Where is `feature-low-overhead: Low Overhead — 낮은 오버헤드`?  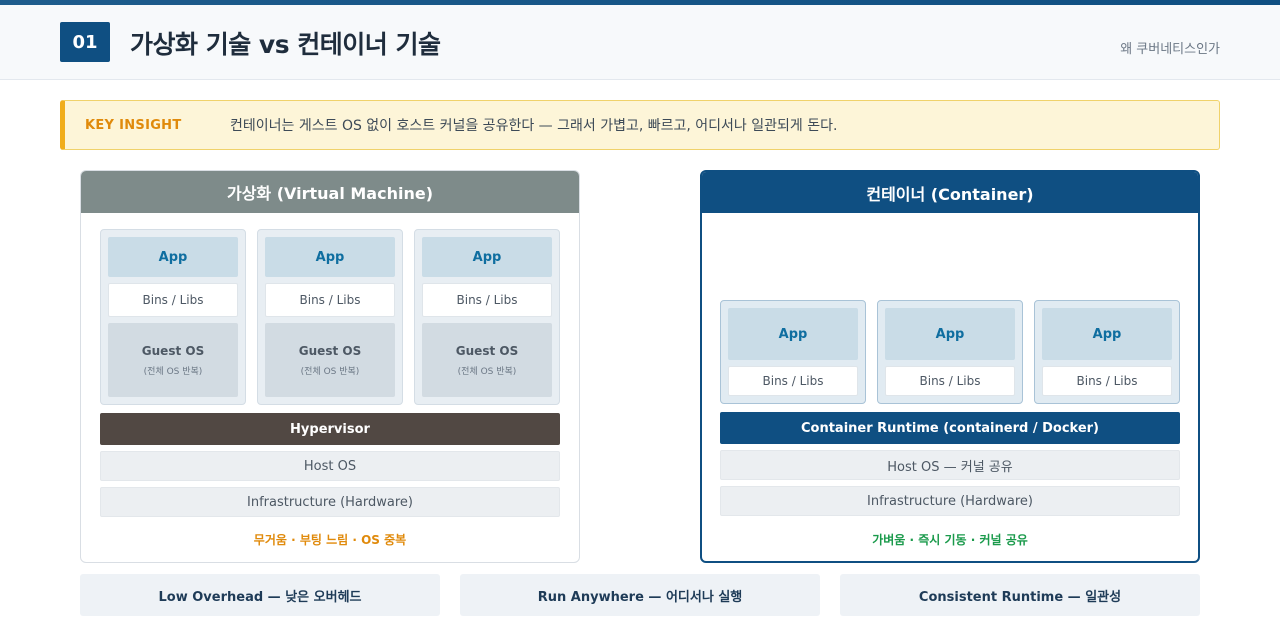
feature-low-overhead: Low Overhead — 낮은 오버헤드 is located at coordinates (260, 595).